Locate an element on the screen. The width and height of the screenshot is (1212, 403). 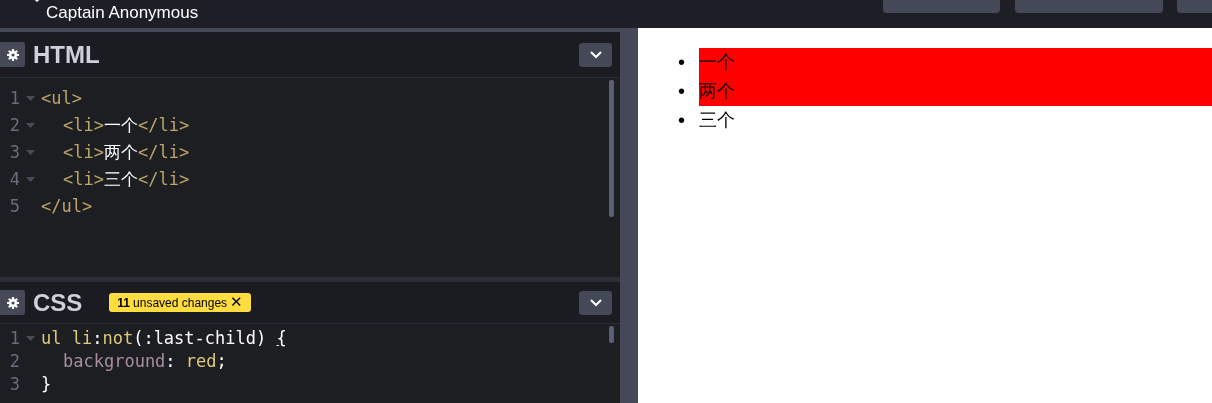
editor-title: CSS is located at coordinates (58, 302).